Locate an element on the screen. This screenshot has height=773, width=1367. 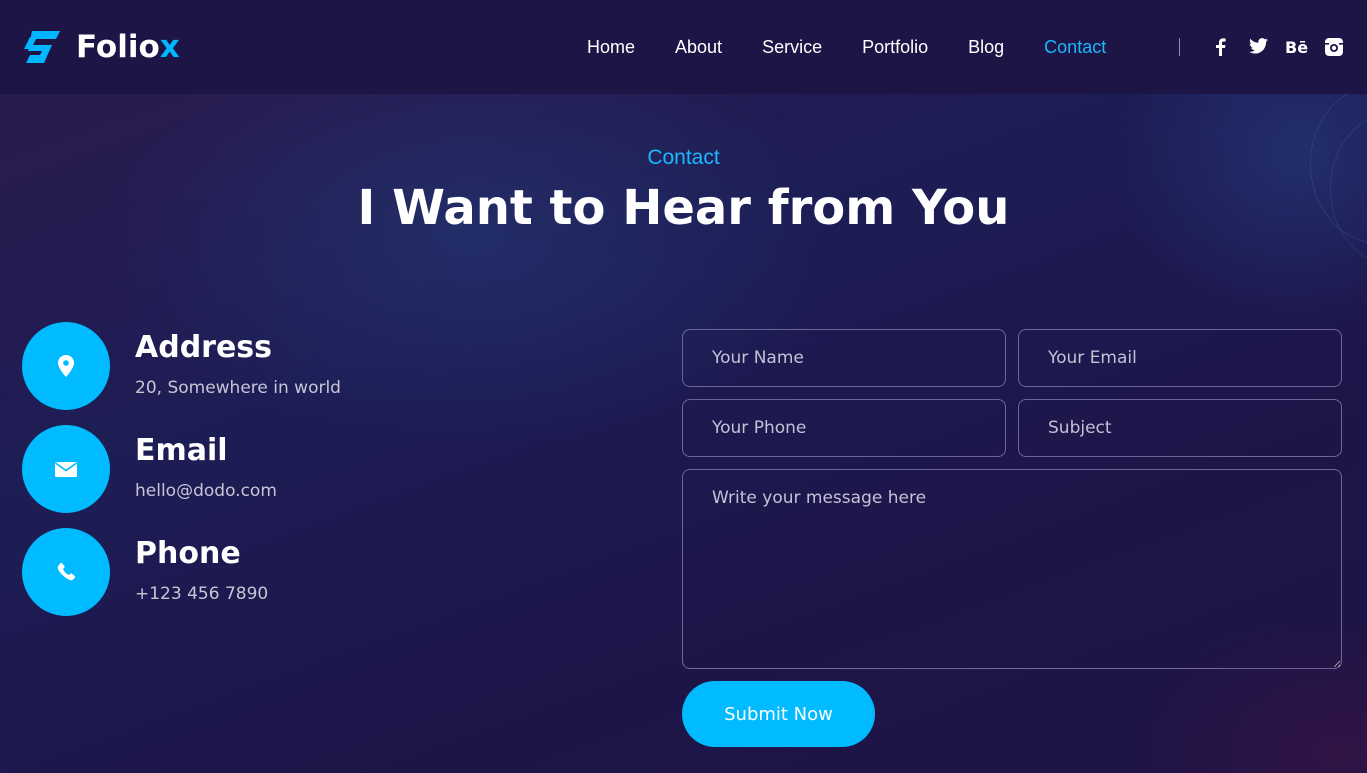
brand-name: Foliox is located at coordinates (128, 47).